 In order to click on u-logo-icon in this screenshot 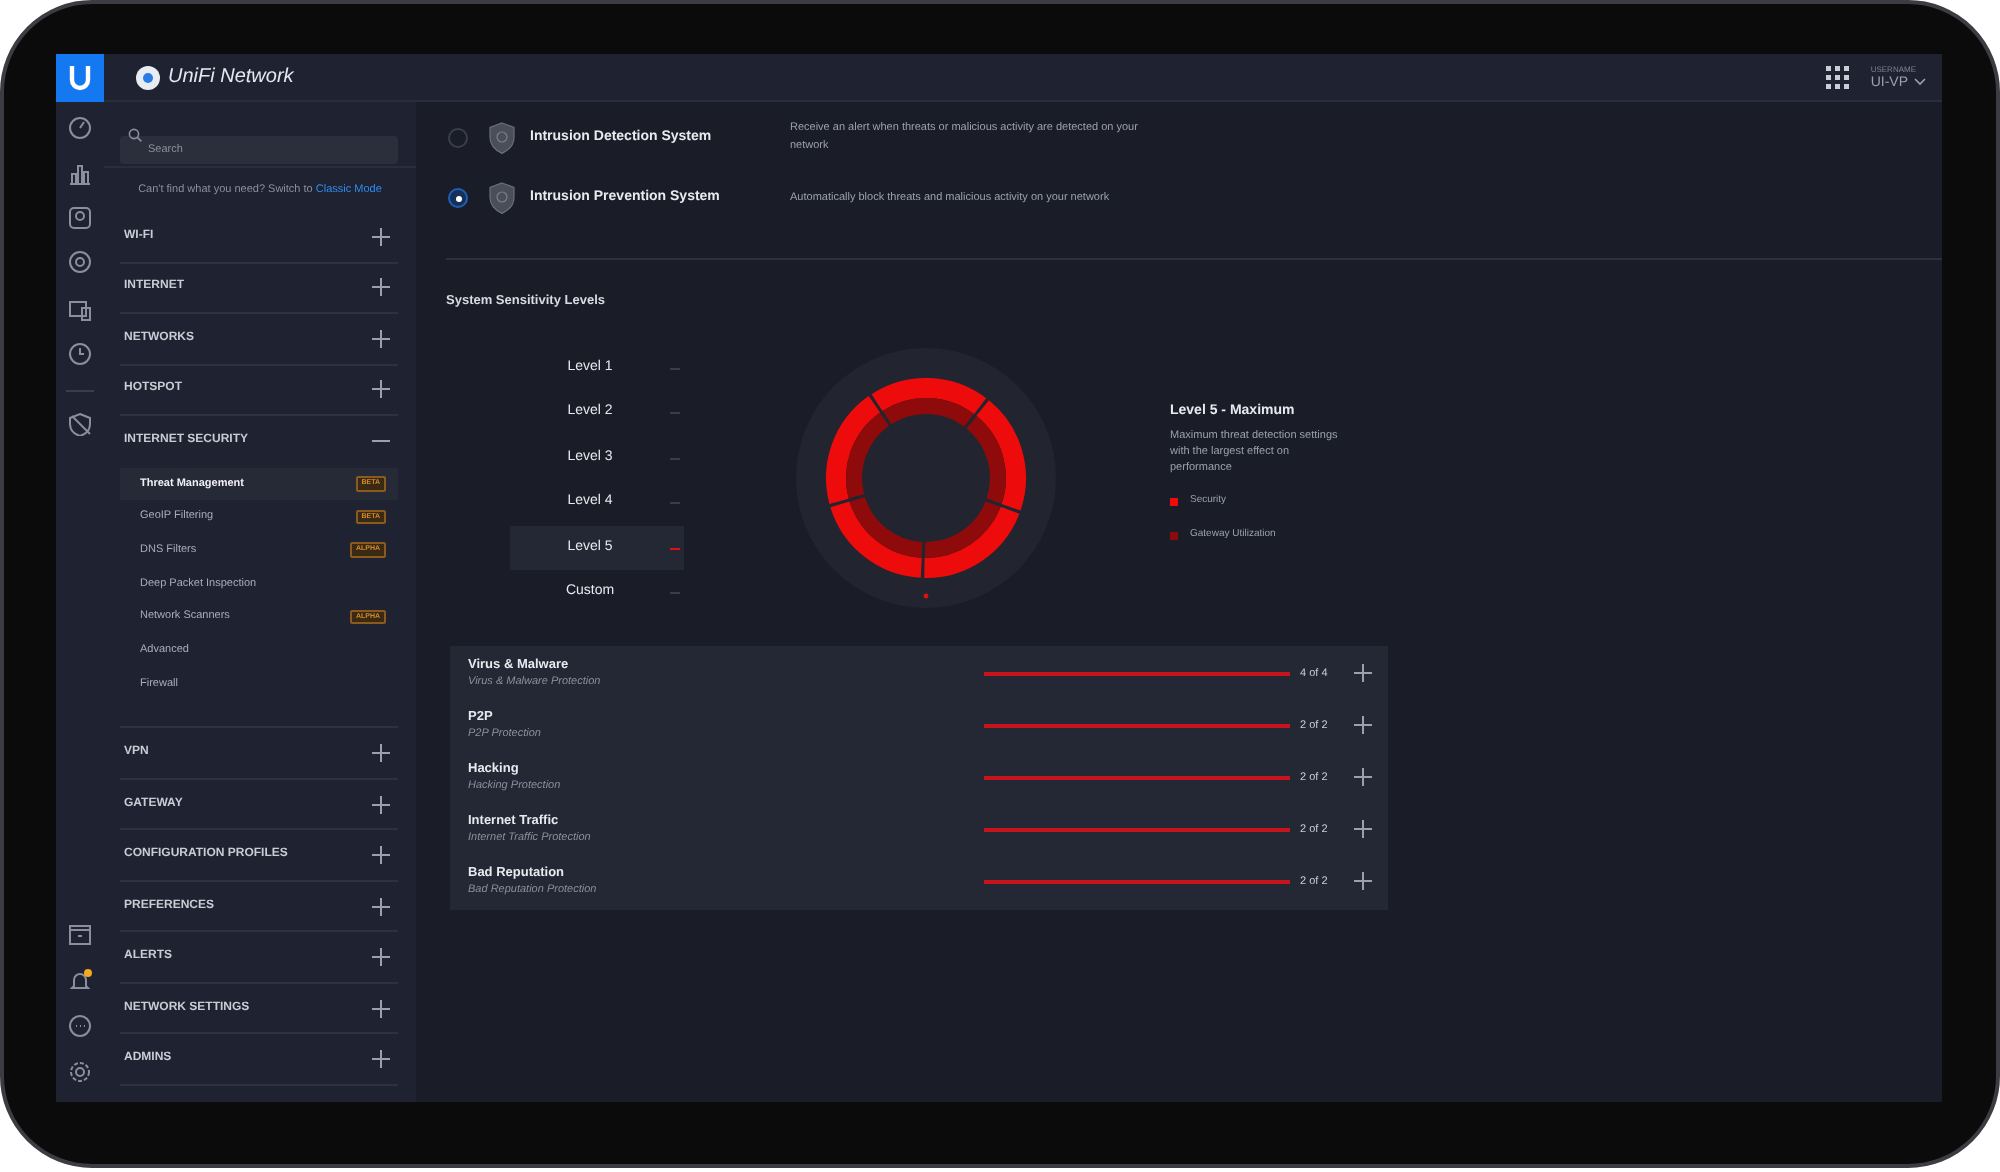, I will do `click(80, 78)`.